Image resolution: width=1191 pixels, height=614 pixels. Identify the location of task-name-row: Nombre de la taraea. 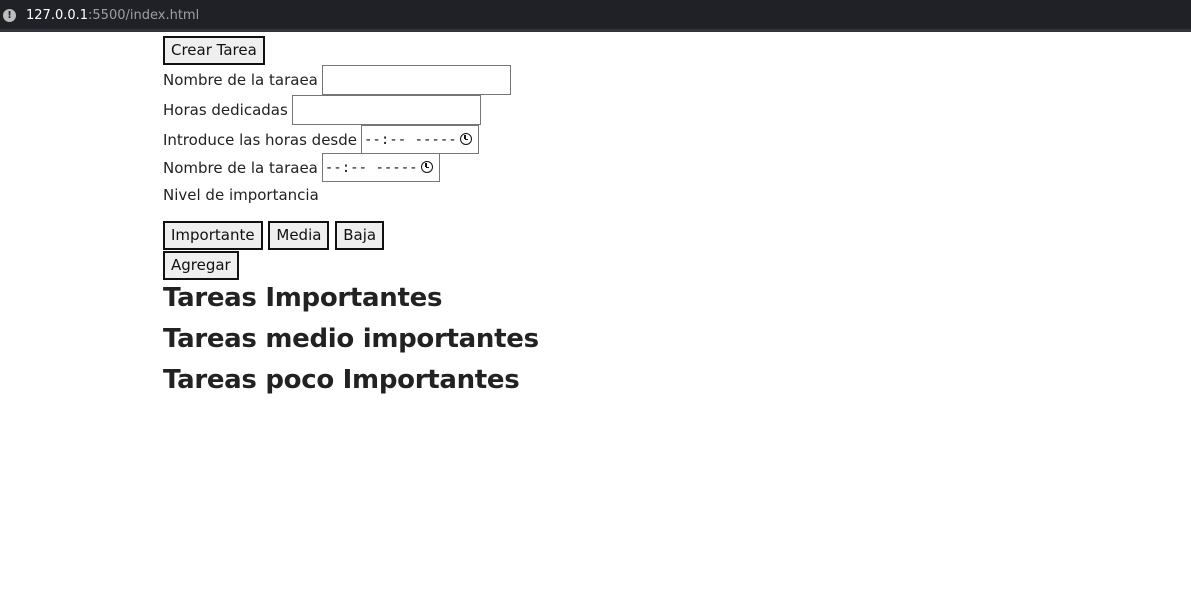
(337, 80).